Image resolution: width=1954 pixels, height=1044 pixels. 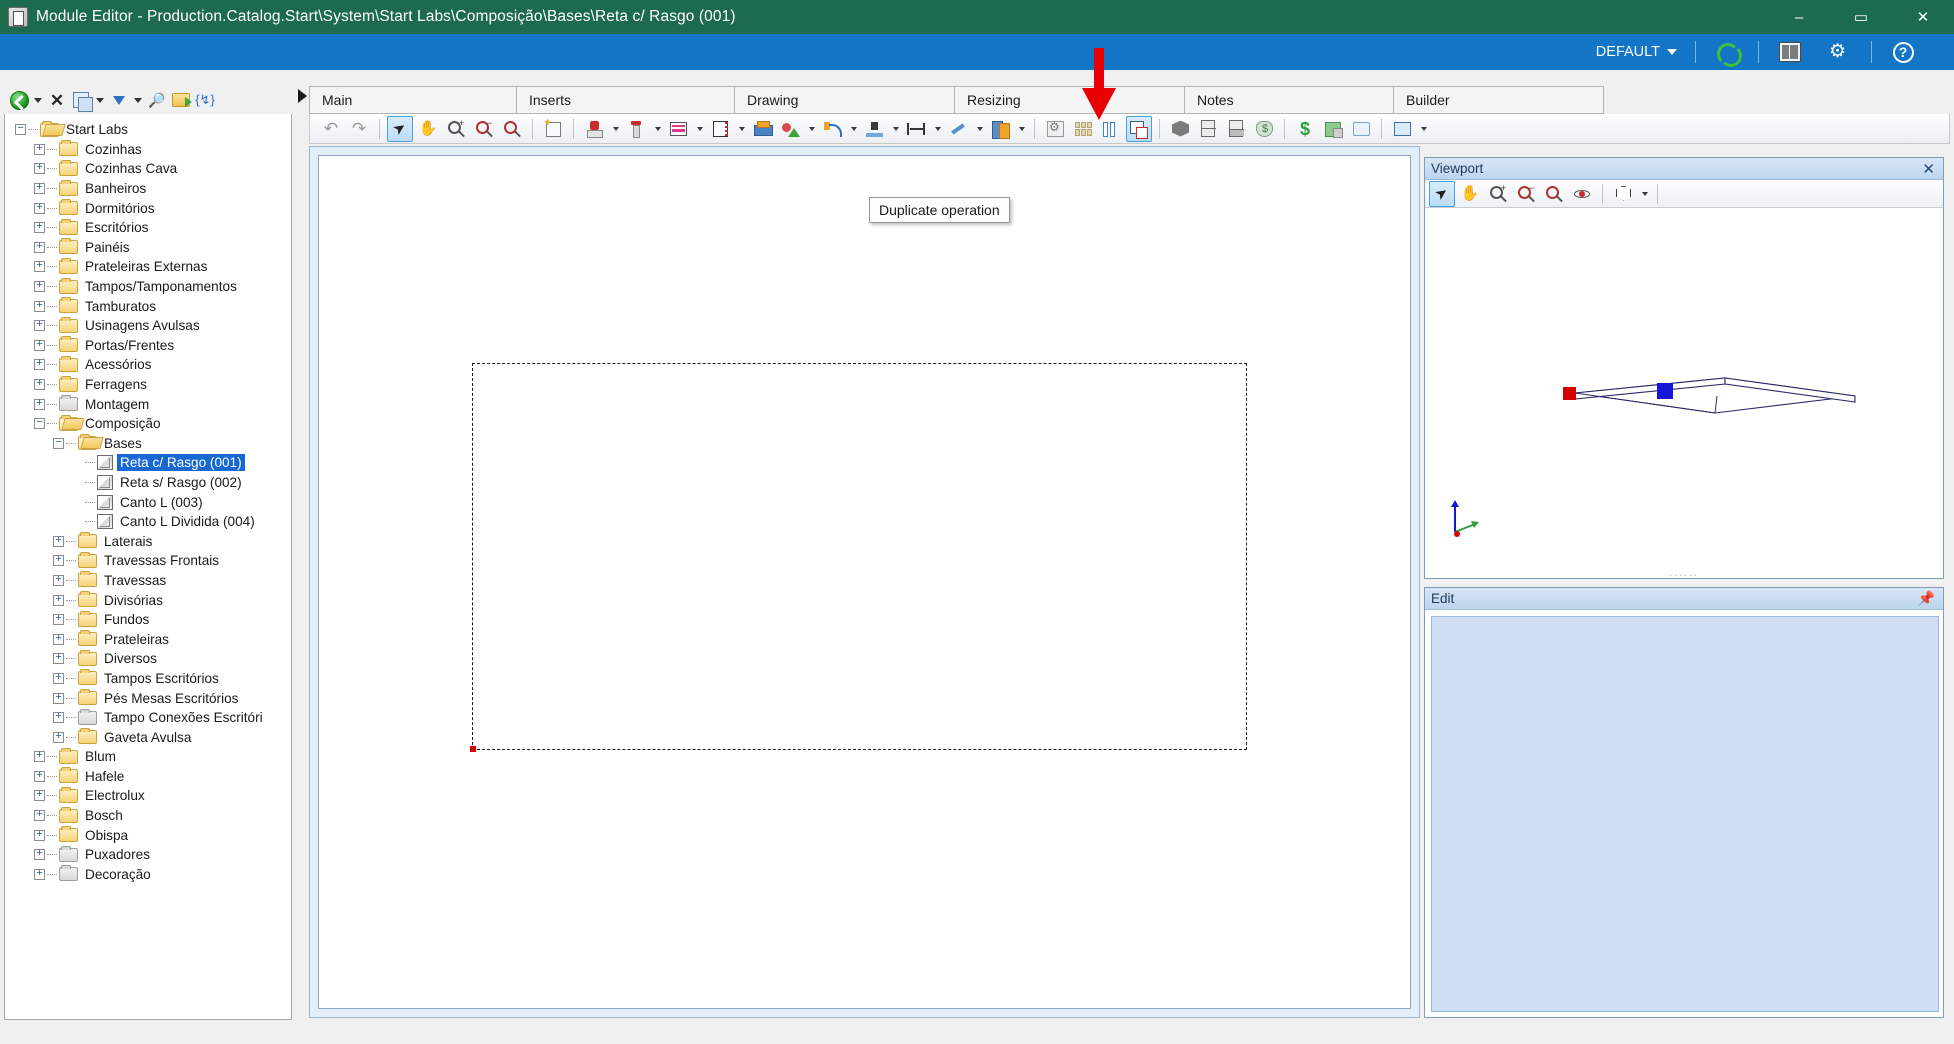 What do you see at coordinates (594, 129) in the screenshot?
I see `drill-operation-button` at bounding box center [594, 129].